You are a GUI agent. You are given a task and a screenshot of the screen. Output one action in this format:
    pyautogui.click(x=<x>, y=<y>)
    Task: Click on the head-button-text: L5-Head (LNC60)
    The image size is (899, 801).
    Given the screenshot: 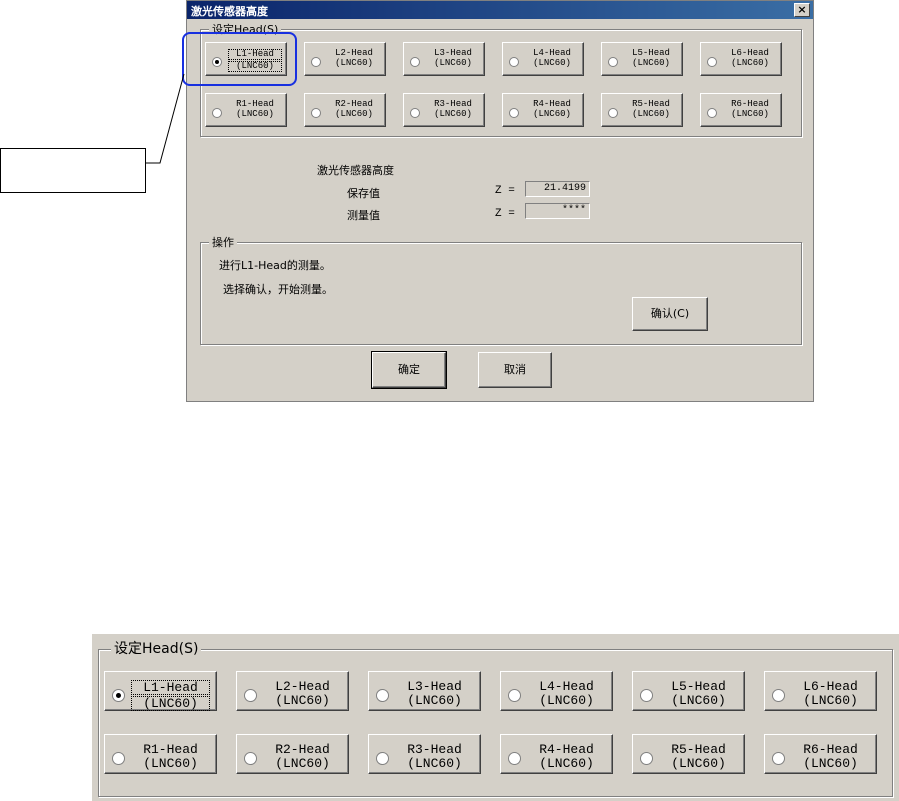 What is the action you would take?
    pyautogui.click(x=698, y=694)
    